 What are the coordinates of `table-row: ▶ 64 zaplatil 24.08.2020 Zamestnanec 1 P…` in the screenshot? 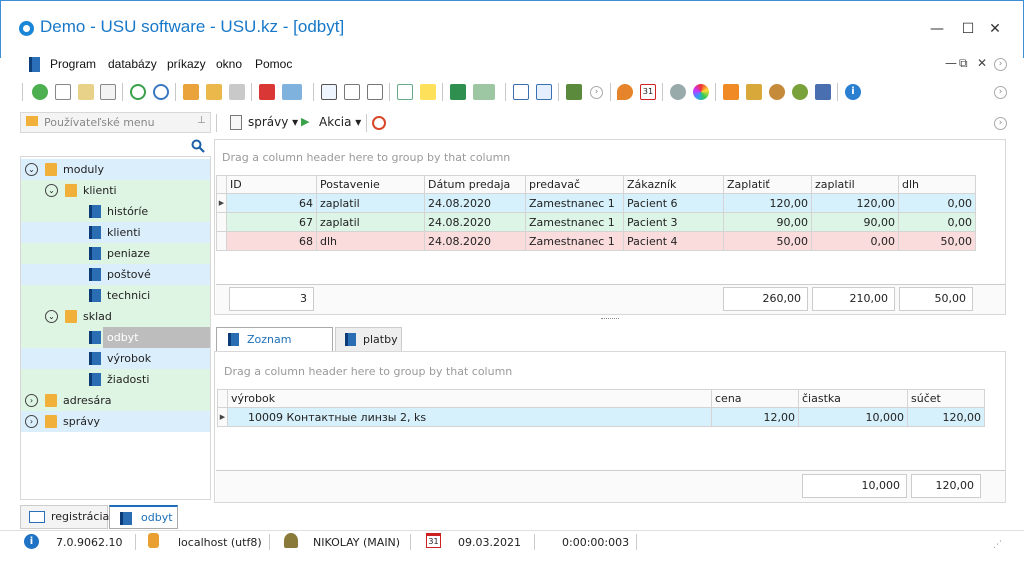 It's located at (596, 203).